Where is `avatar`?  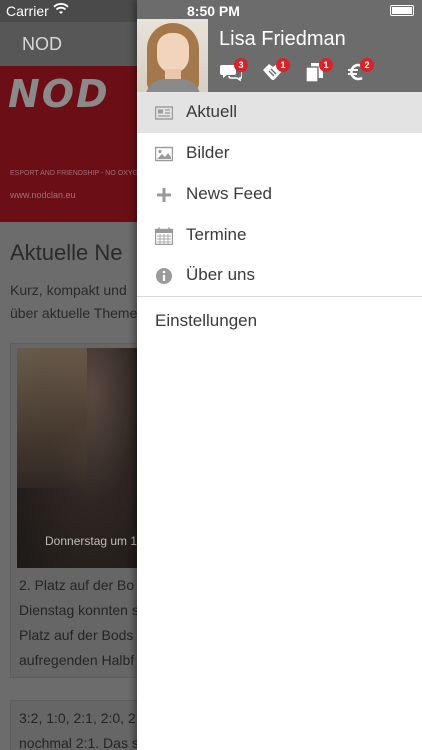
avatar is located at coordinates (172, 55).